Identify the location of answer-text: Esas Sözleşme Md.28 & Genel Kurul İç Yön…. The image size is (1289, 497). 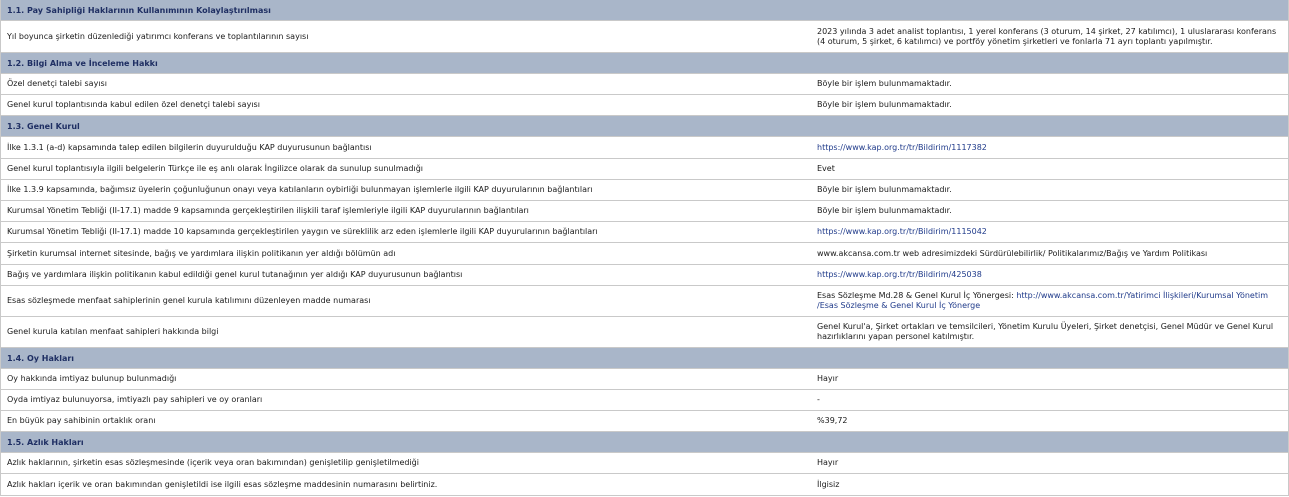
(917, 295).